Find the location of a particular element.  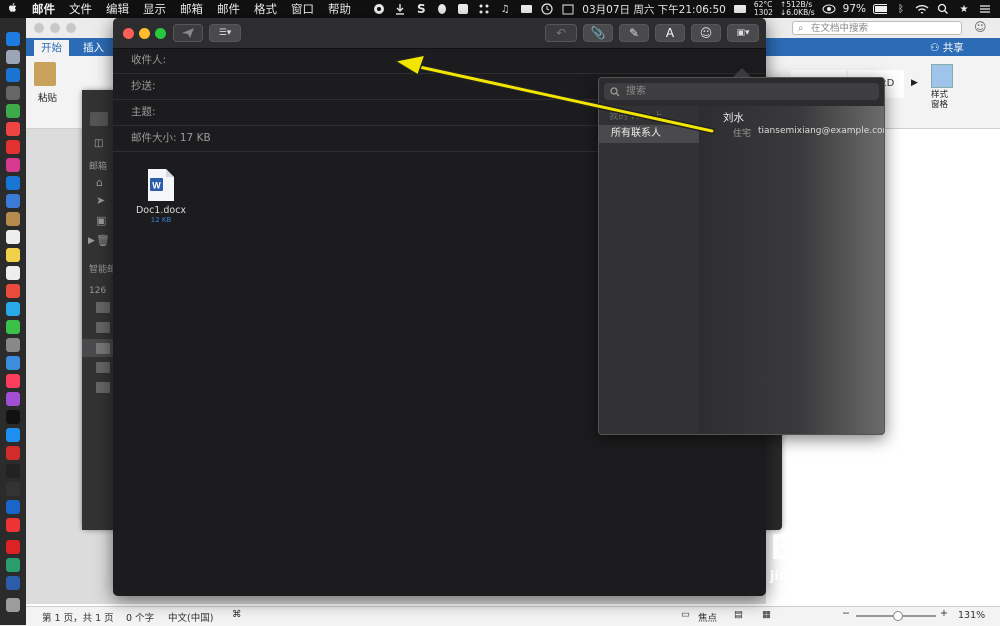

appstore-icon is located at coordinates (13, 435).